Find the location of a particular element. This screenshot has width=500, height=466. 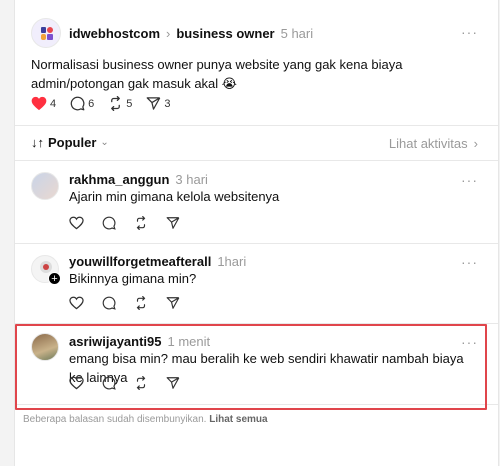

like-button: 4 is located at coordinates (43, 103).